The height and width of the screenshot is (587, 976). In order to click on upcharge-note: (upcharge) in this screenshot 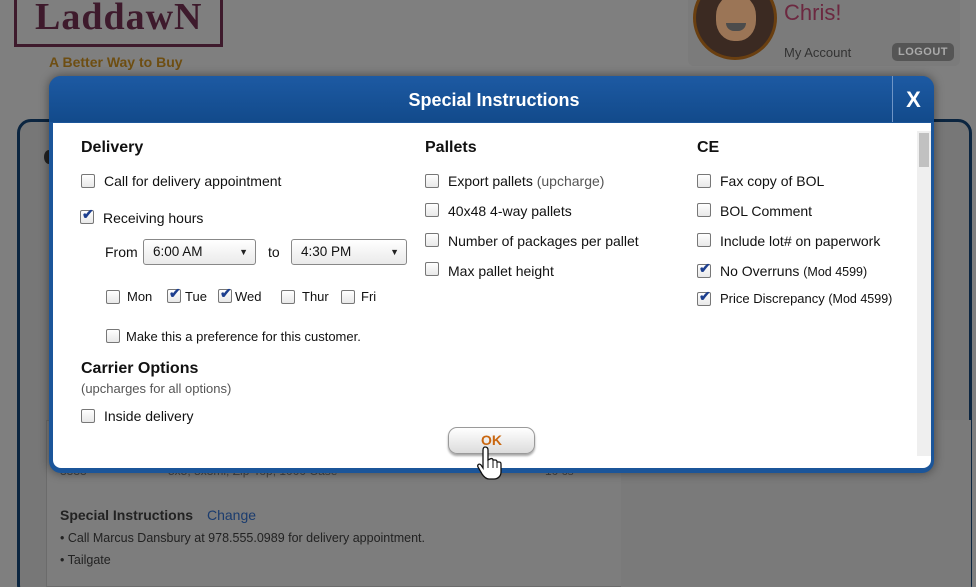, I will do `click(570, 181)`.